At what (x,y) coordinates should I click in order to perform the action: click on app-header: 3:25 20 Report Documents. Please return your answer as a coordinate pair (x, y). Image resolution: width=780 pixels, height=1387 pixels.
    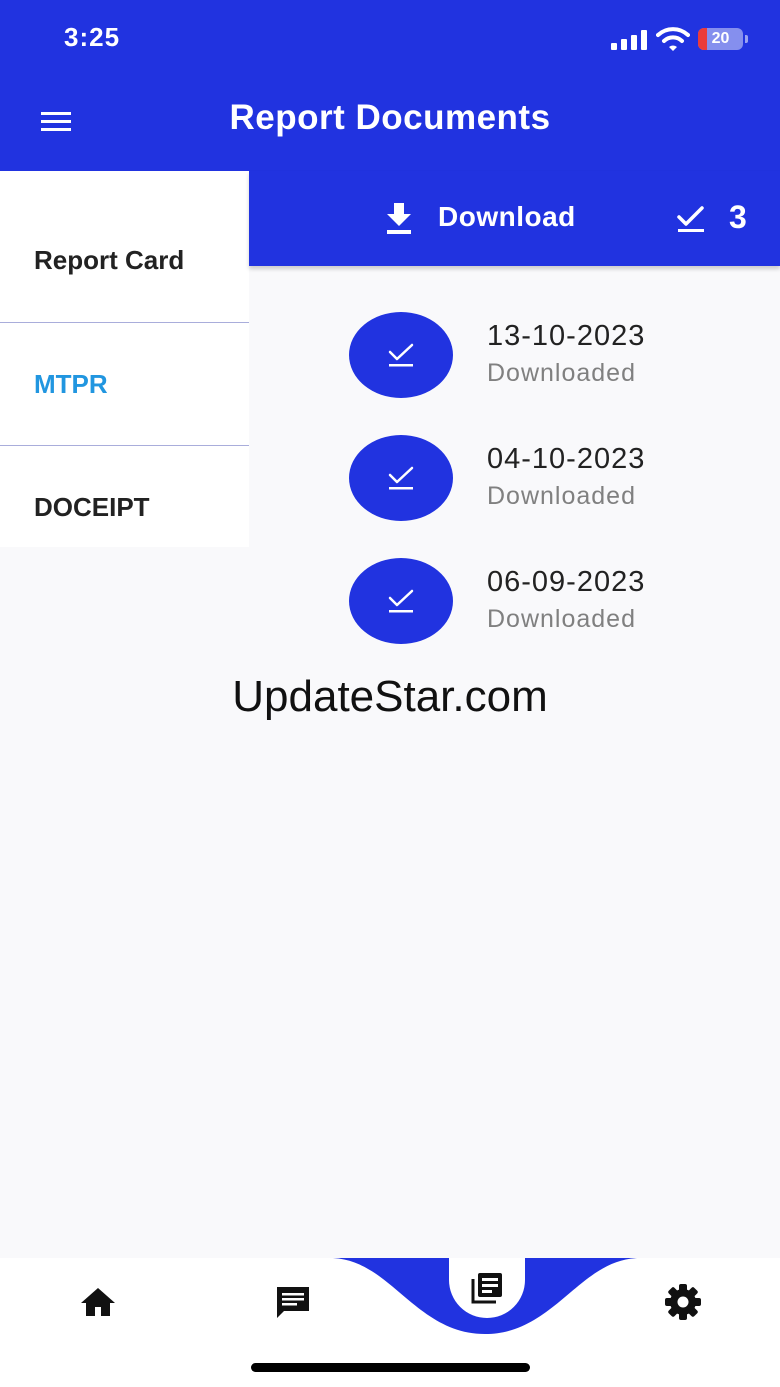
    Looking at the image, I should click on (390, 85).